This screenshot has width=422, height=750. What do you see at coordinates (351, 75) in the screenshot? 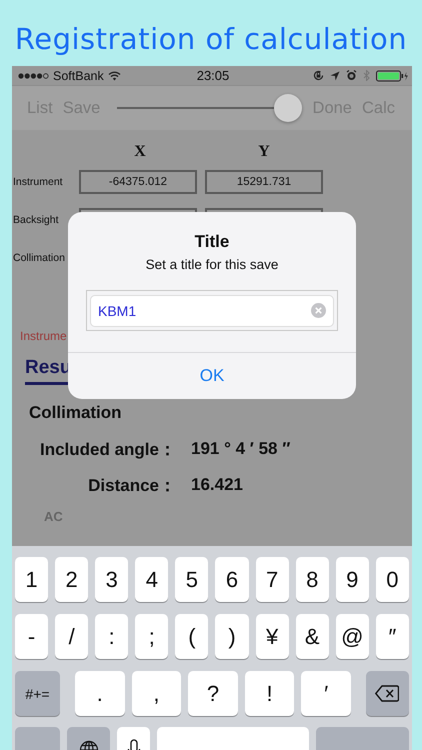
I see `alarm-clock-icon` at bounding box center [351, 75].